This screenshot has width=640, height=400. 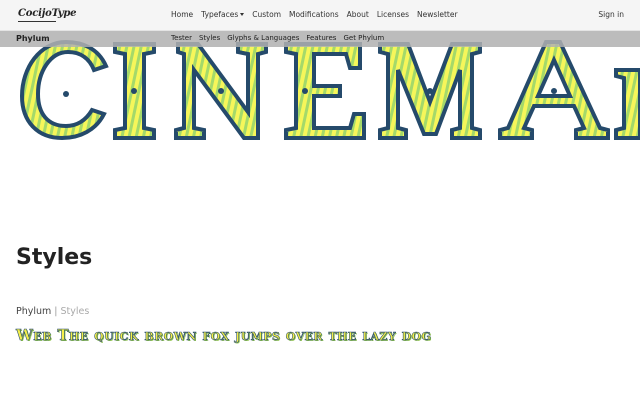 I want to click on nav-typefaces-label: Typefaces, so click(x=220, y=14).